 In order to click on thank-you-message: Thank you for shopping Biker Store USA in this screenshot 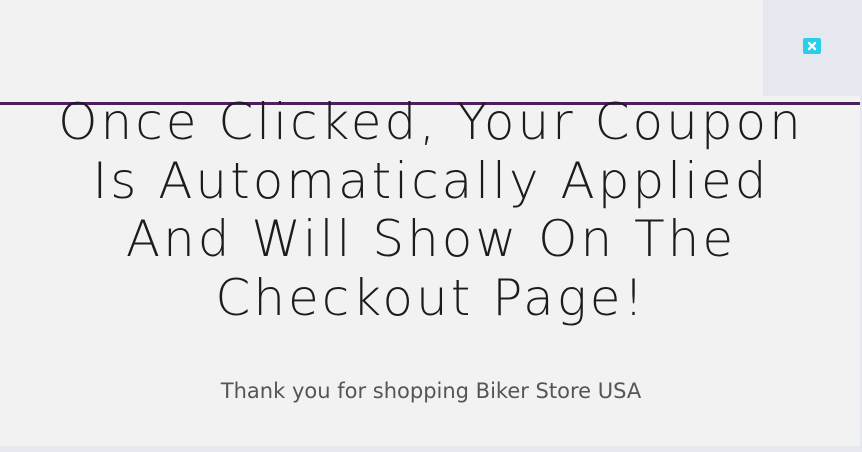, I will do `click(431, 391)`.